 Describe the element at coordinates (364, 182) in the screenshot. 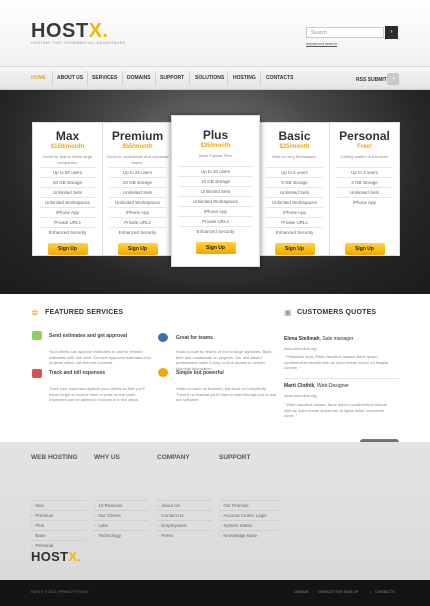

I see `plan-feature: 3 GB storage` at that location.